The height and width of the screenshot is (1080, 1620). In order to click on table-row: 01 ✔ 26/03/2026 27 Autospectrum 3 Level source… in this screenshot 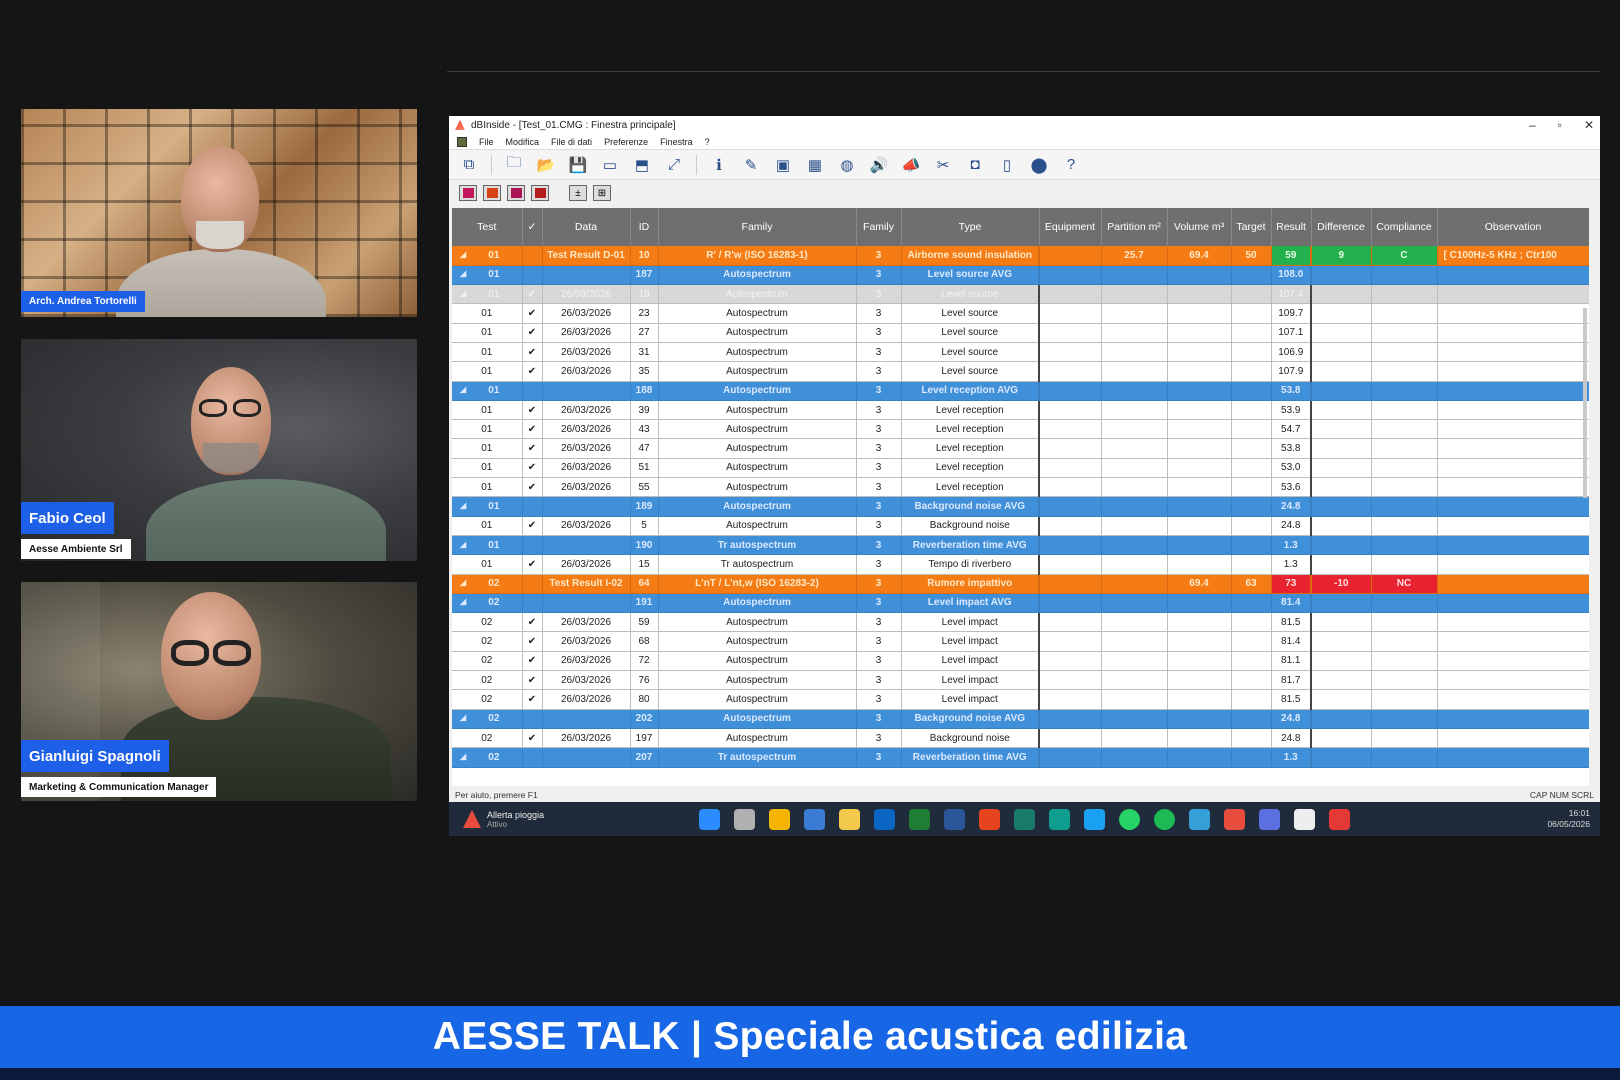, I will do `click(1020, 333)`.